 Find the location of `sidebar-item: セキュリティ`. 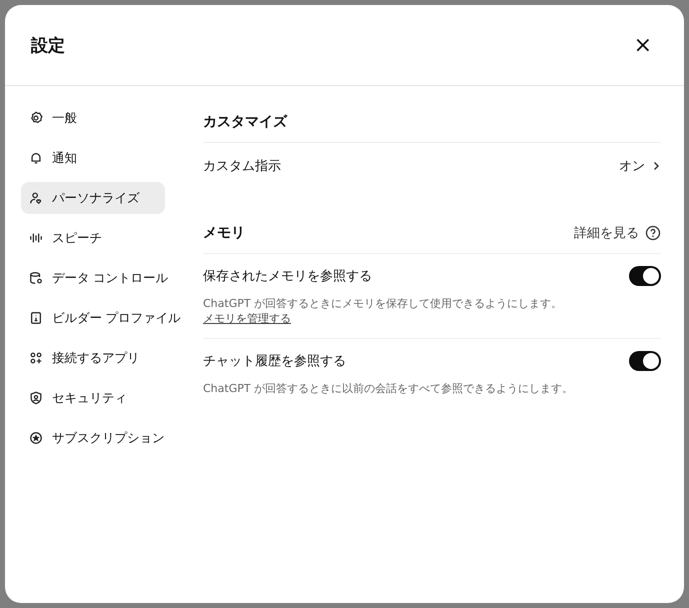

sidebar-item: セキュリティ is located at coordinates (93, 398).